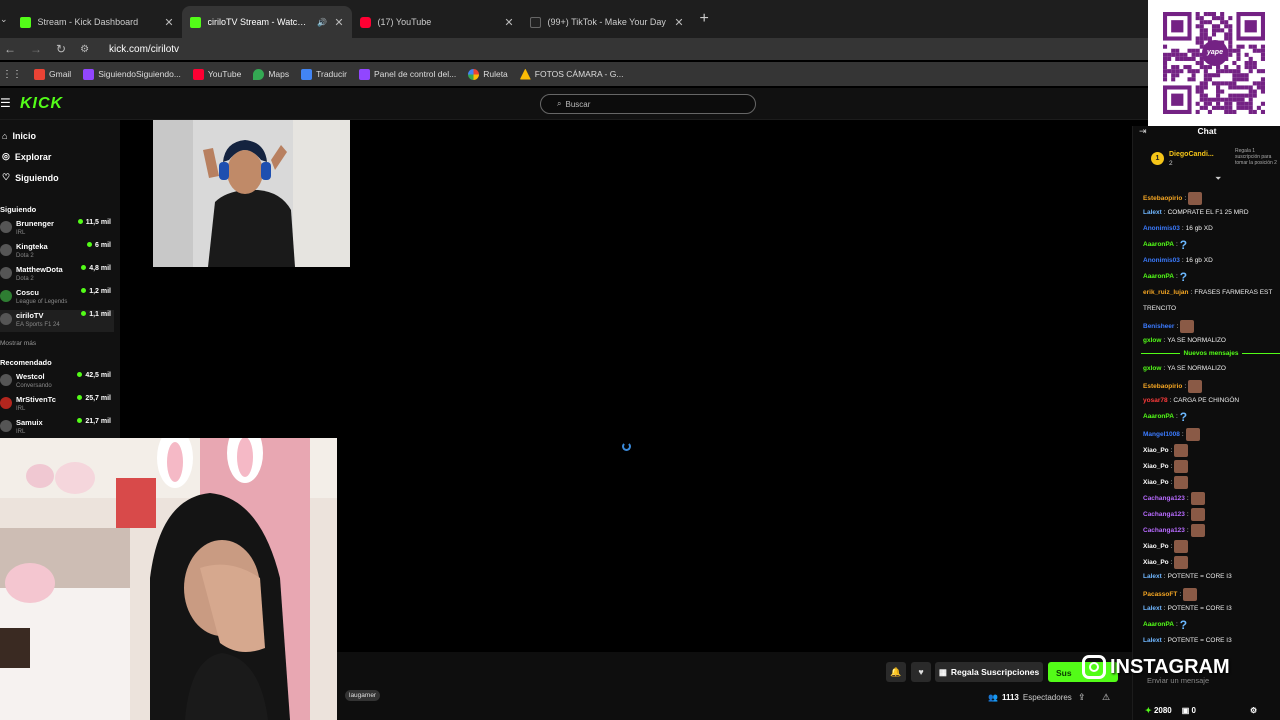 Image resolution: width=1280 pixels, height=720 pixels. What do you see at coordinates (19, 136) in the screenshot?
I see `nav-inicio: ⌂ Inicio` at bounding box center [19, 136].